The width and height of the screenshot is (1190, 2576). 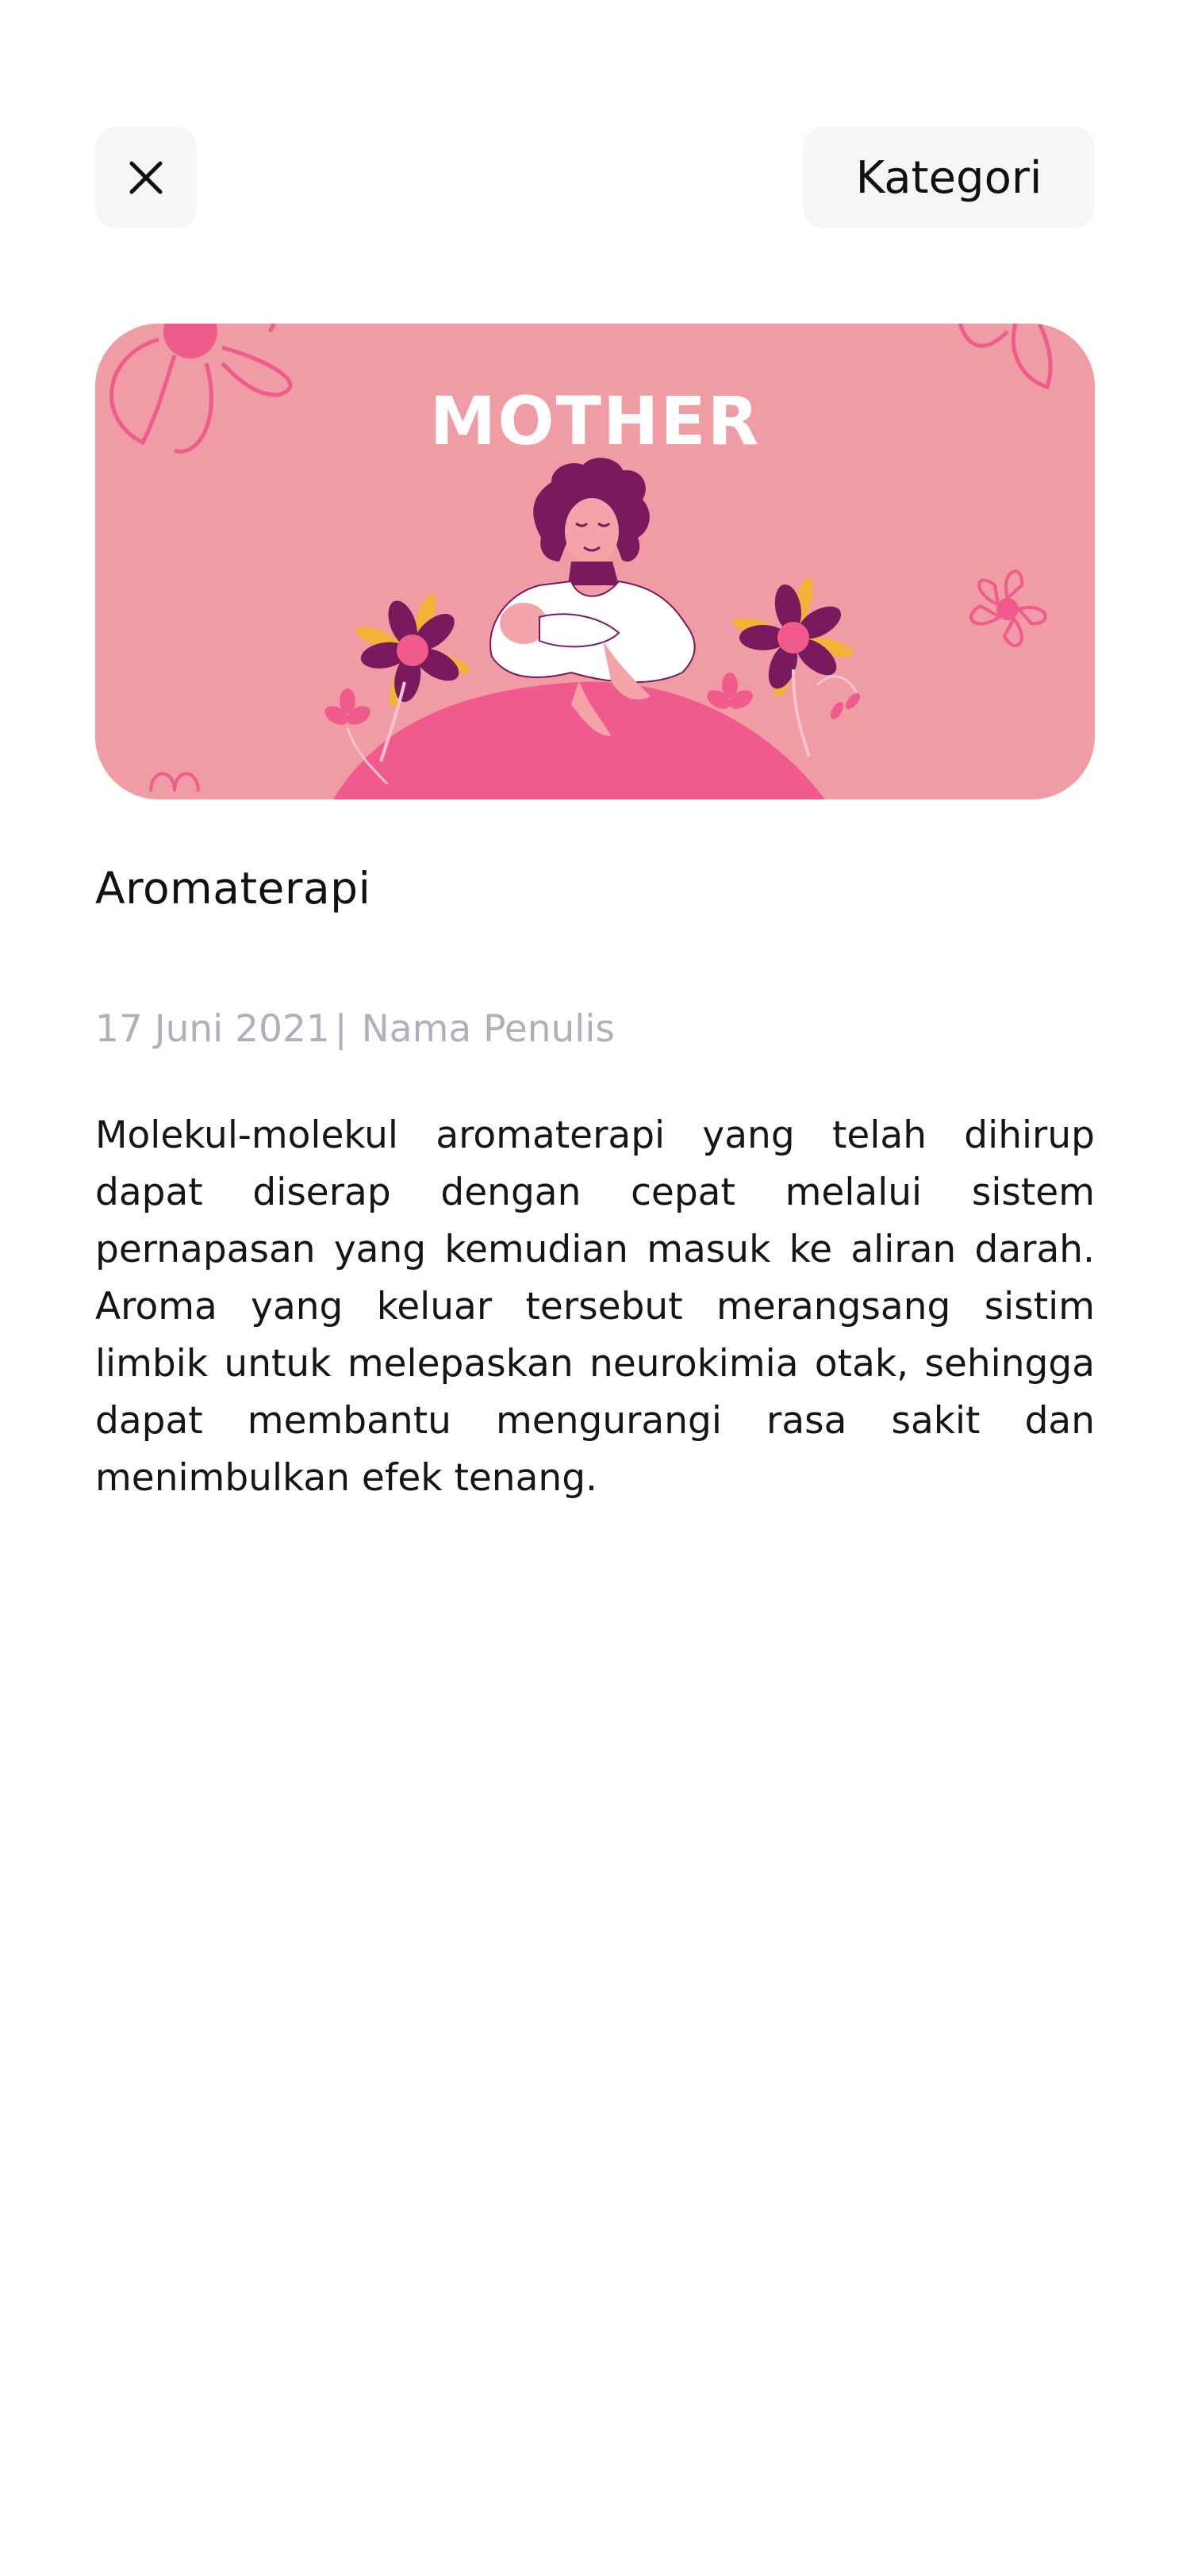 I want to click on article-date: 17 Juni 2021, so click(x=212, y=1029).